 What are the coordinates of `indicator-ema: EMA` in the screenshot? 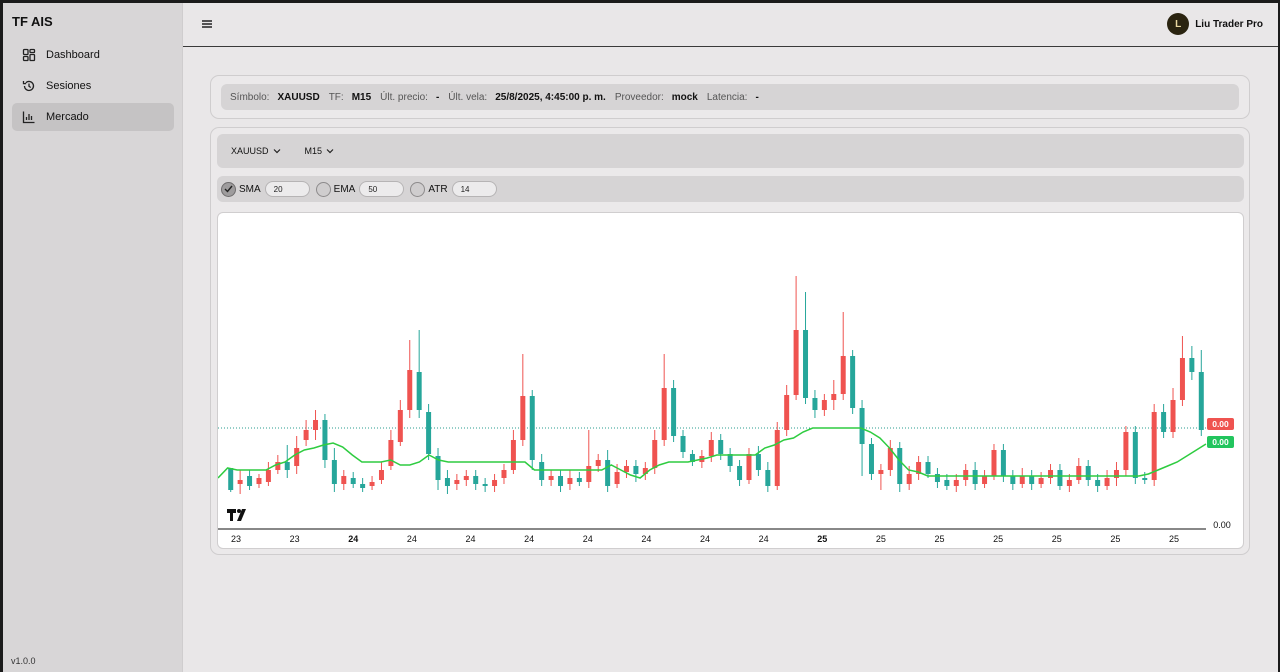 It's located at (360, 189).